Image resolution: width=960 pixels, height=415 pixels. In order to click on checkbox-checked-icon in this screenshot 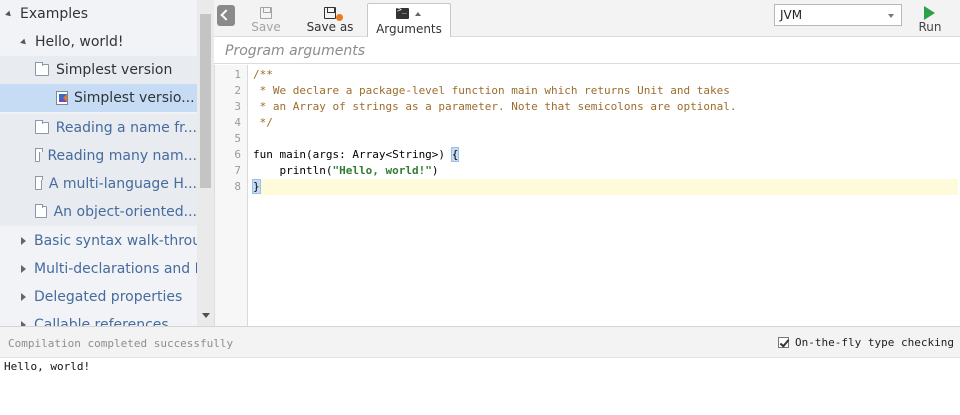, I will do `click(784, 342)`.